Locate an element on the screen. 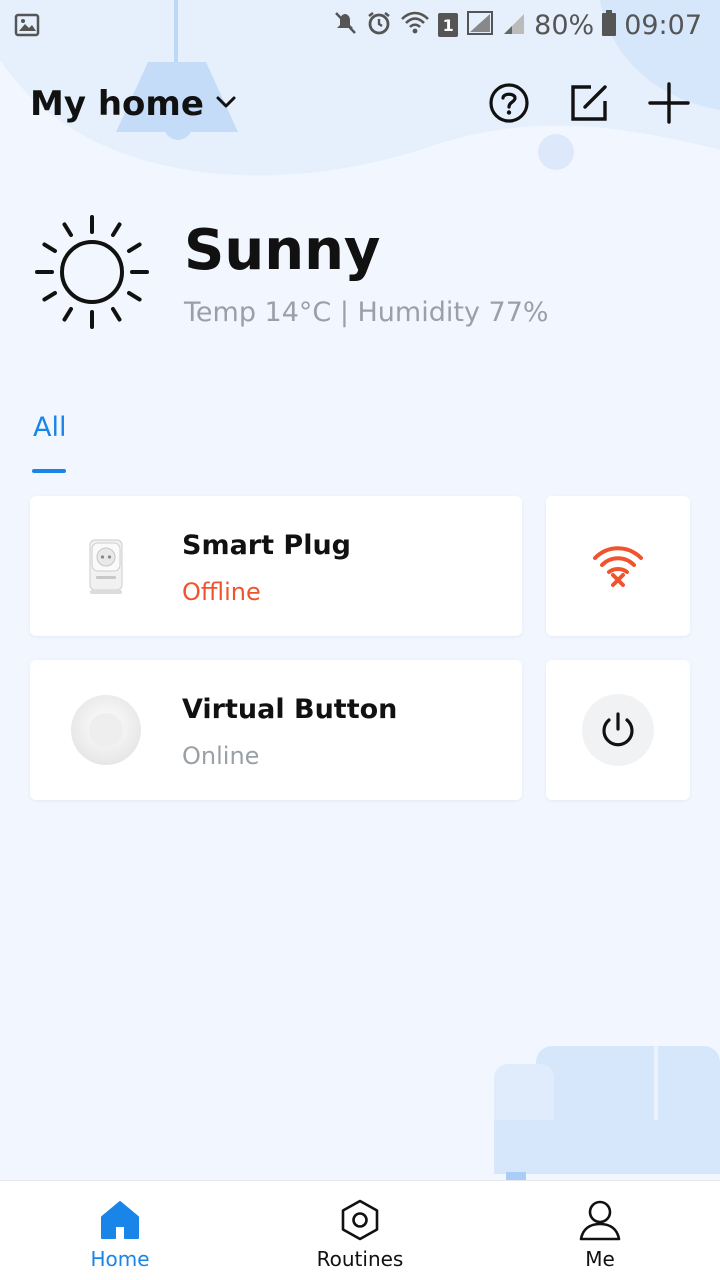  sim-badge: 1 is located at coordinates (448, 25).